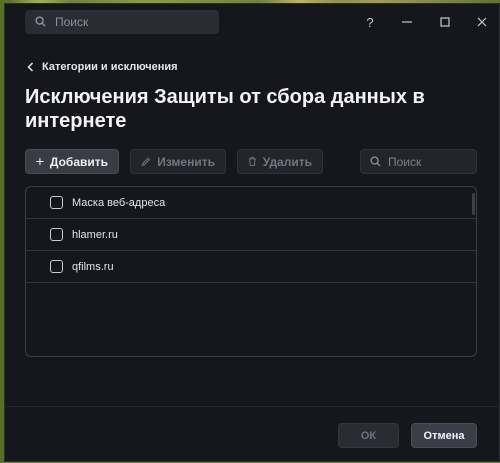 This screenshot has width=500, height=463. What do you see at coordinates (444, 435) in the screenshot?
I see `cancel-button: Отмена` at bounding box center [444, 435].